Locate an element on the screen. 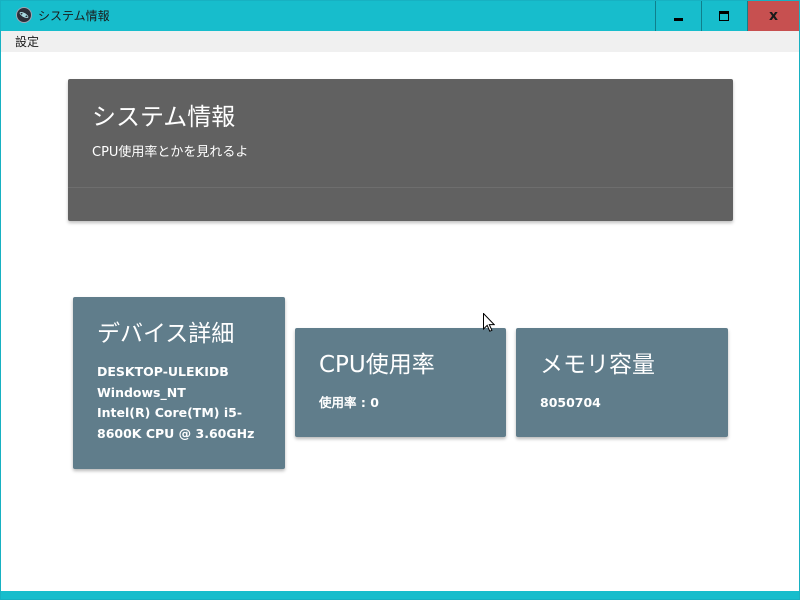  cpu-card-body: 使用率 : 0 is located at coordinates (349, 403).